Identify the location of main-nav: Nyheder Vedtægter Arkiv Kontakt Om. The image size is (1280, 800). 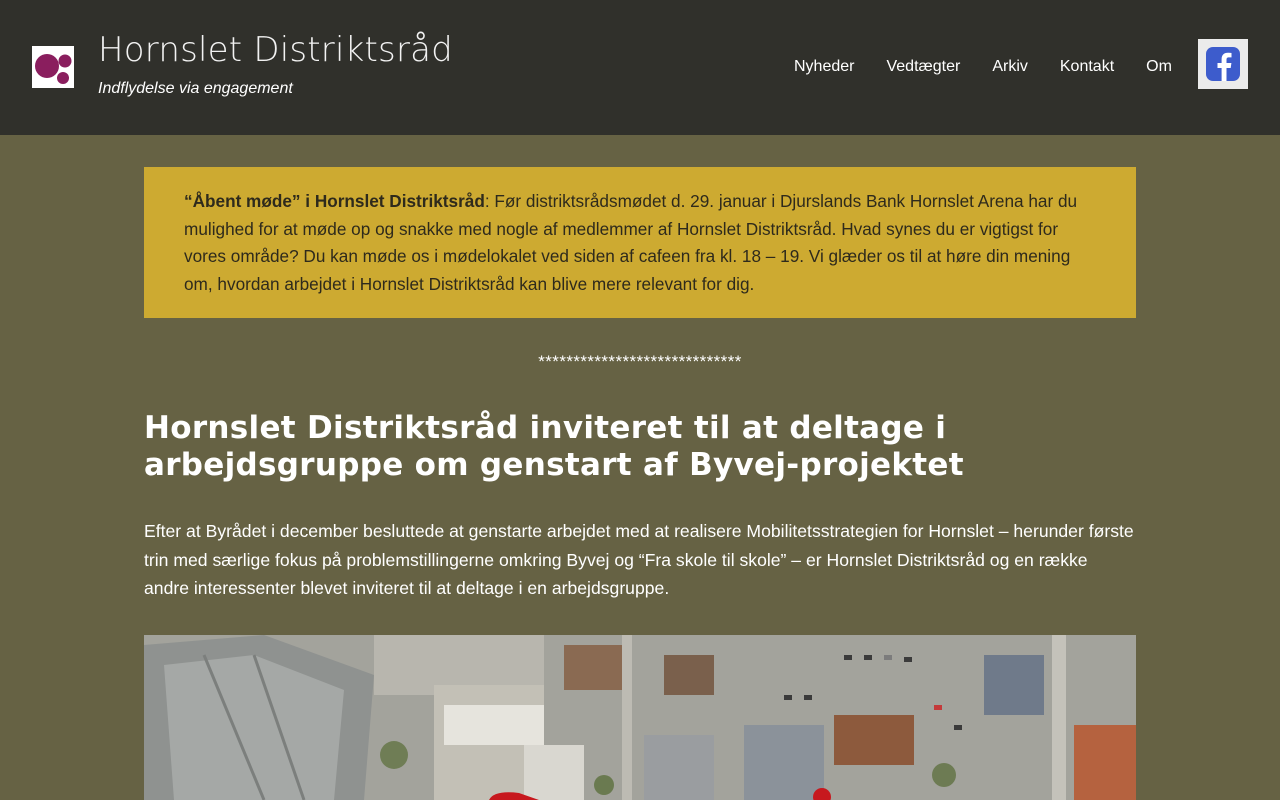
(999, 67).